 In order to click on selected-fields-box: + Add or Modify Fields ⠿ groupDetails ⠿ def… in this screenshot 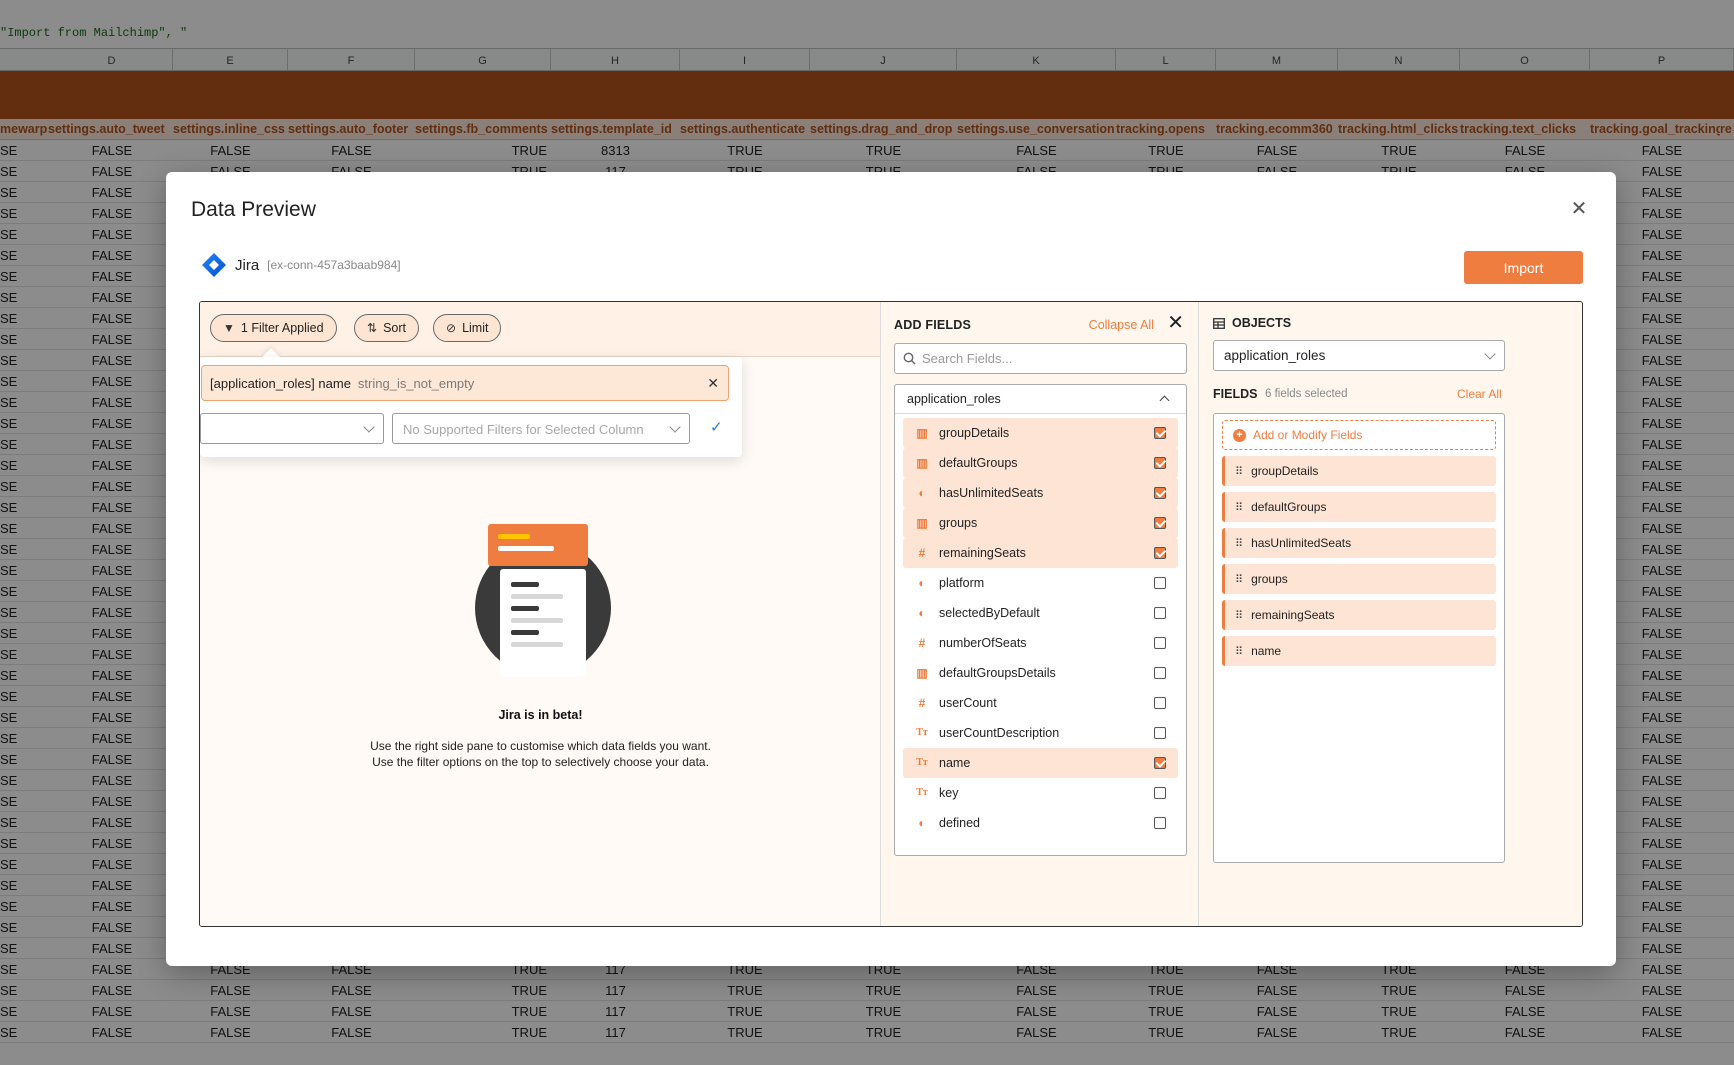, I will do `click(1359, 638)`.